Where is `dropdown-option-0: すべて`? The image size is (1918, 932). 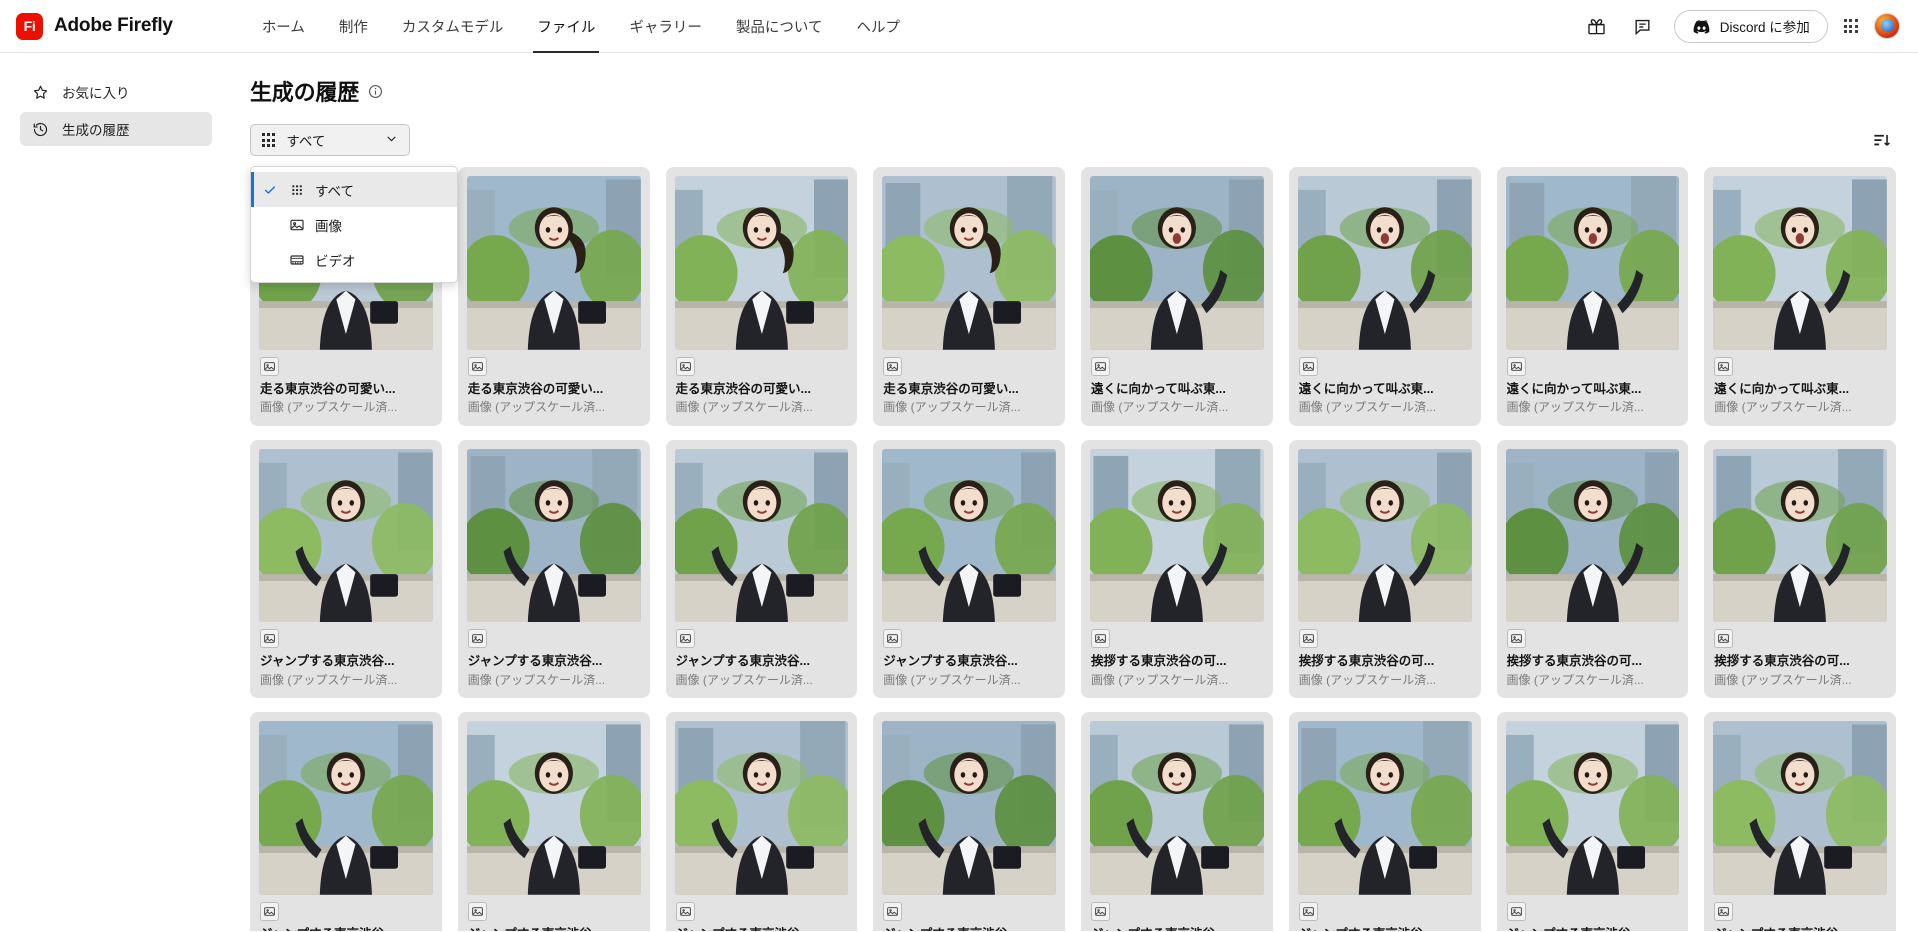 dropdown-option-0: すべて is located at coordinates (354, 189).